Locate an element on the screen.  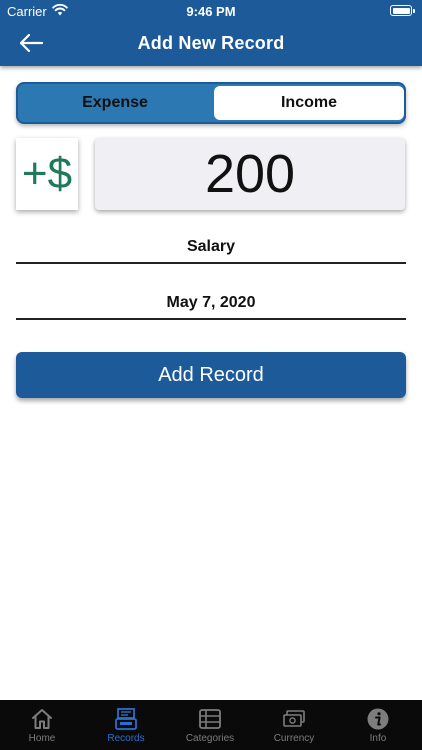
record-type-segmented-control: Expense Income is located at coordinates (211, 103).